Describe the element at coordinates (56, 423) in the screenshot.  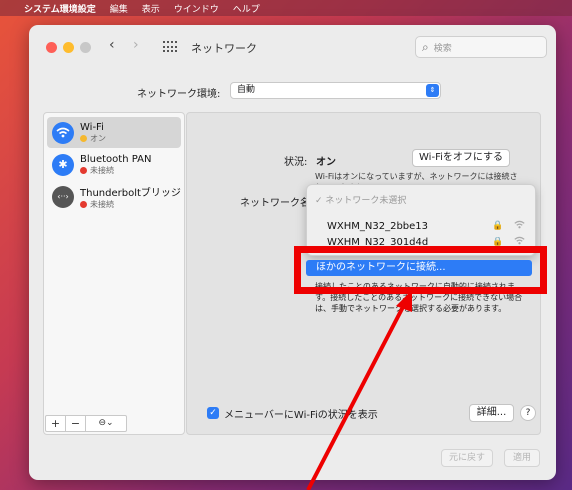
I see `add-service-button: +` at that location.